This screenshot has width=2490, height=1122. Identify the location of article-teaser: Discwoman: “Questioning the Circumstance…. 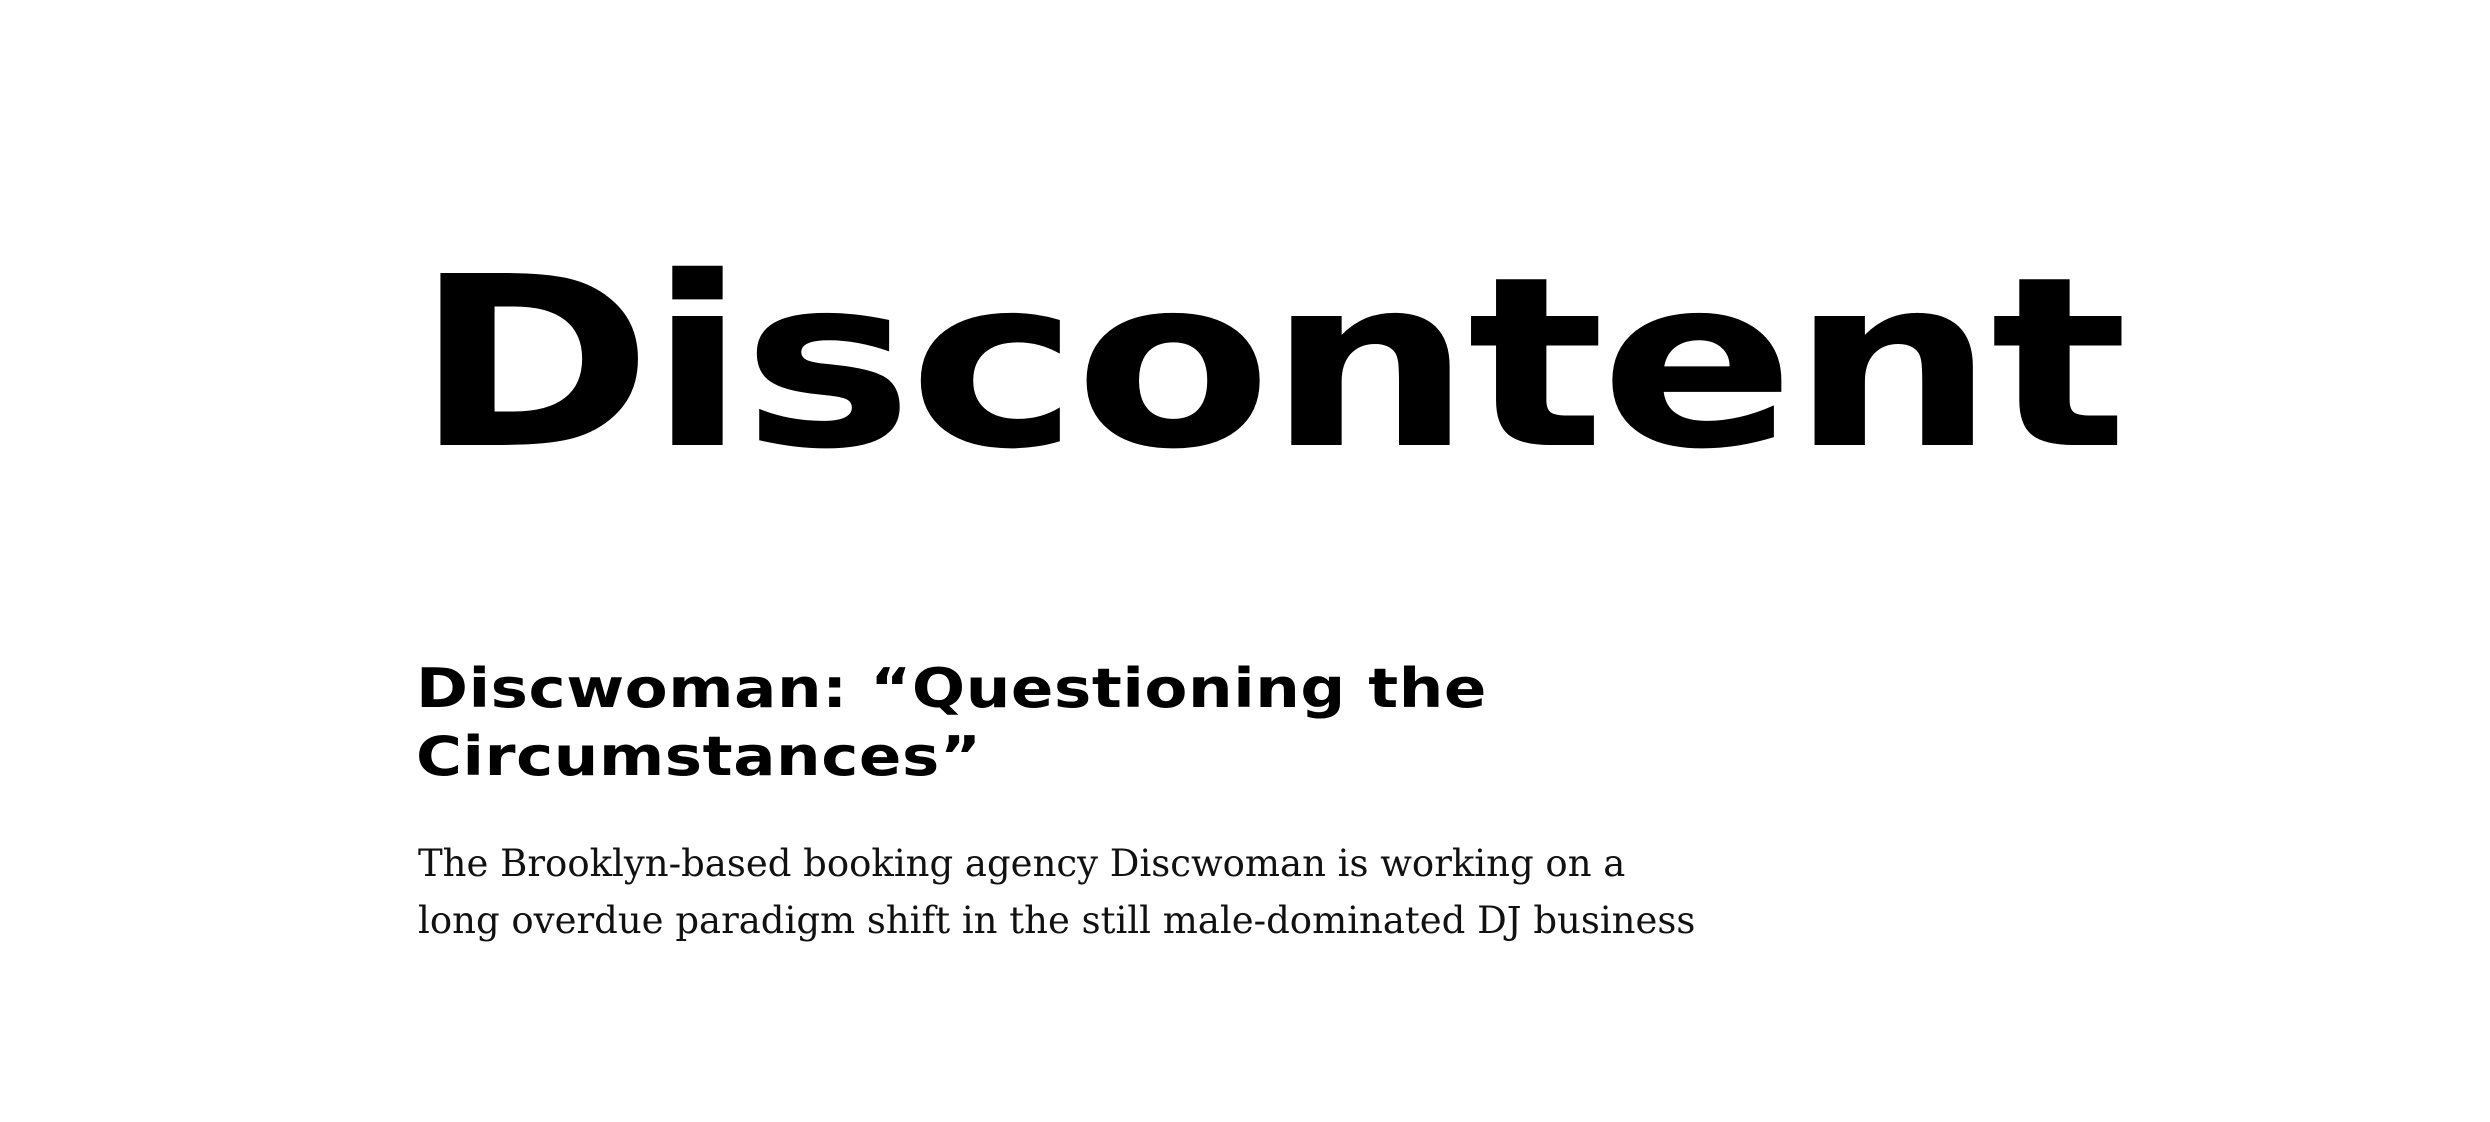
(1066, 802).